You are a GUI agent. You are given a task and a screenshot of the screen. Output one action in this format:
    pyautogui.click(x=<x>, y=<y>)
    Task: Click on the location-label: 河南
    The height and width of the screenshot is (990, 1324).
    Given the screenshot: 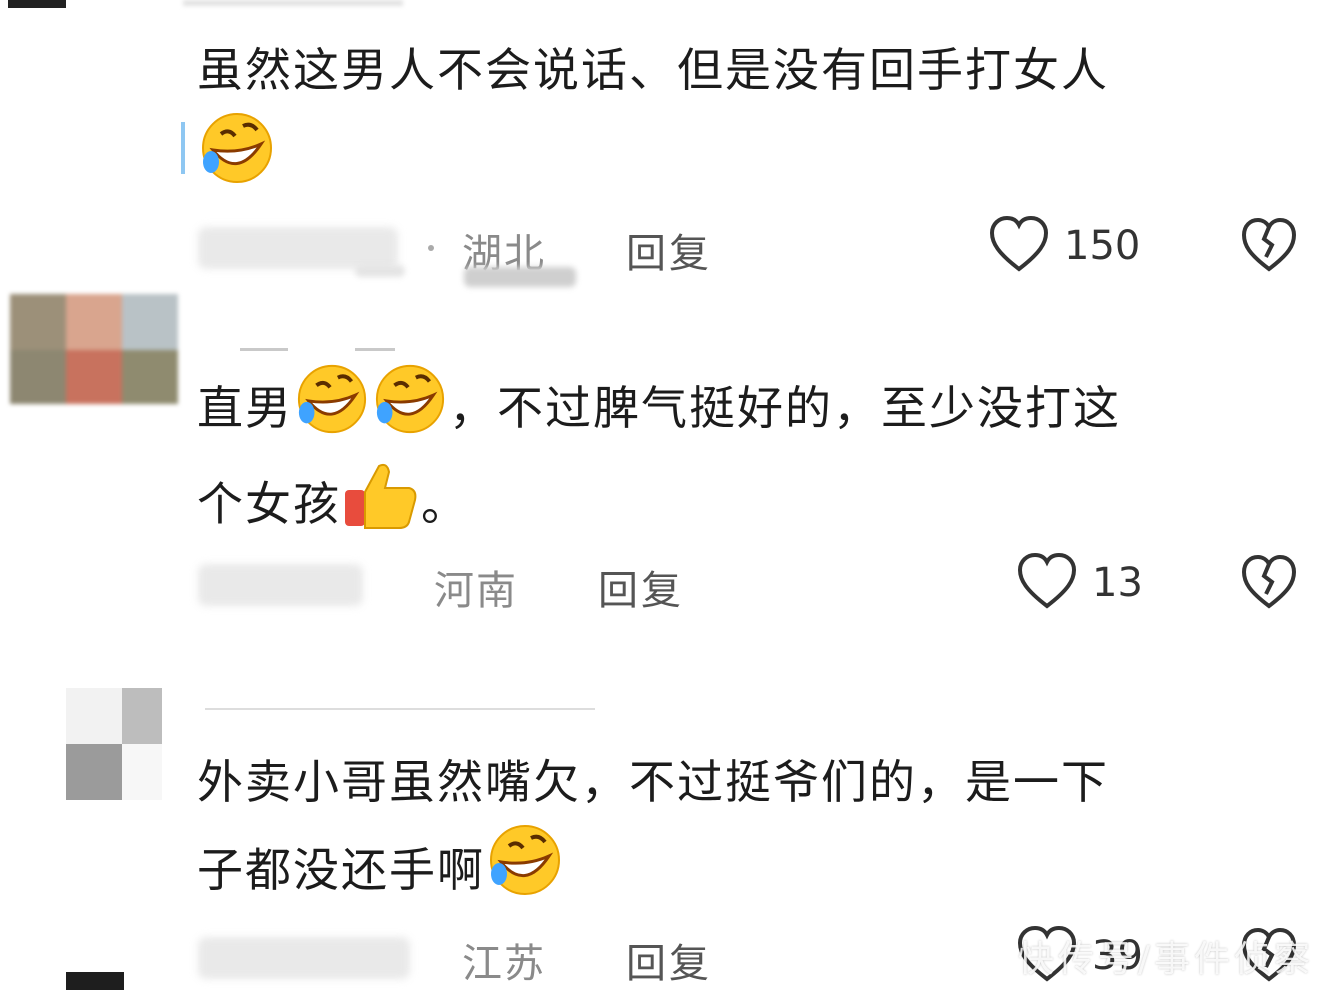 What is the action you would take?
    pyautogui.click(x=476, y=591)
    